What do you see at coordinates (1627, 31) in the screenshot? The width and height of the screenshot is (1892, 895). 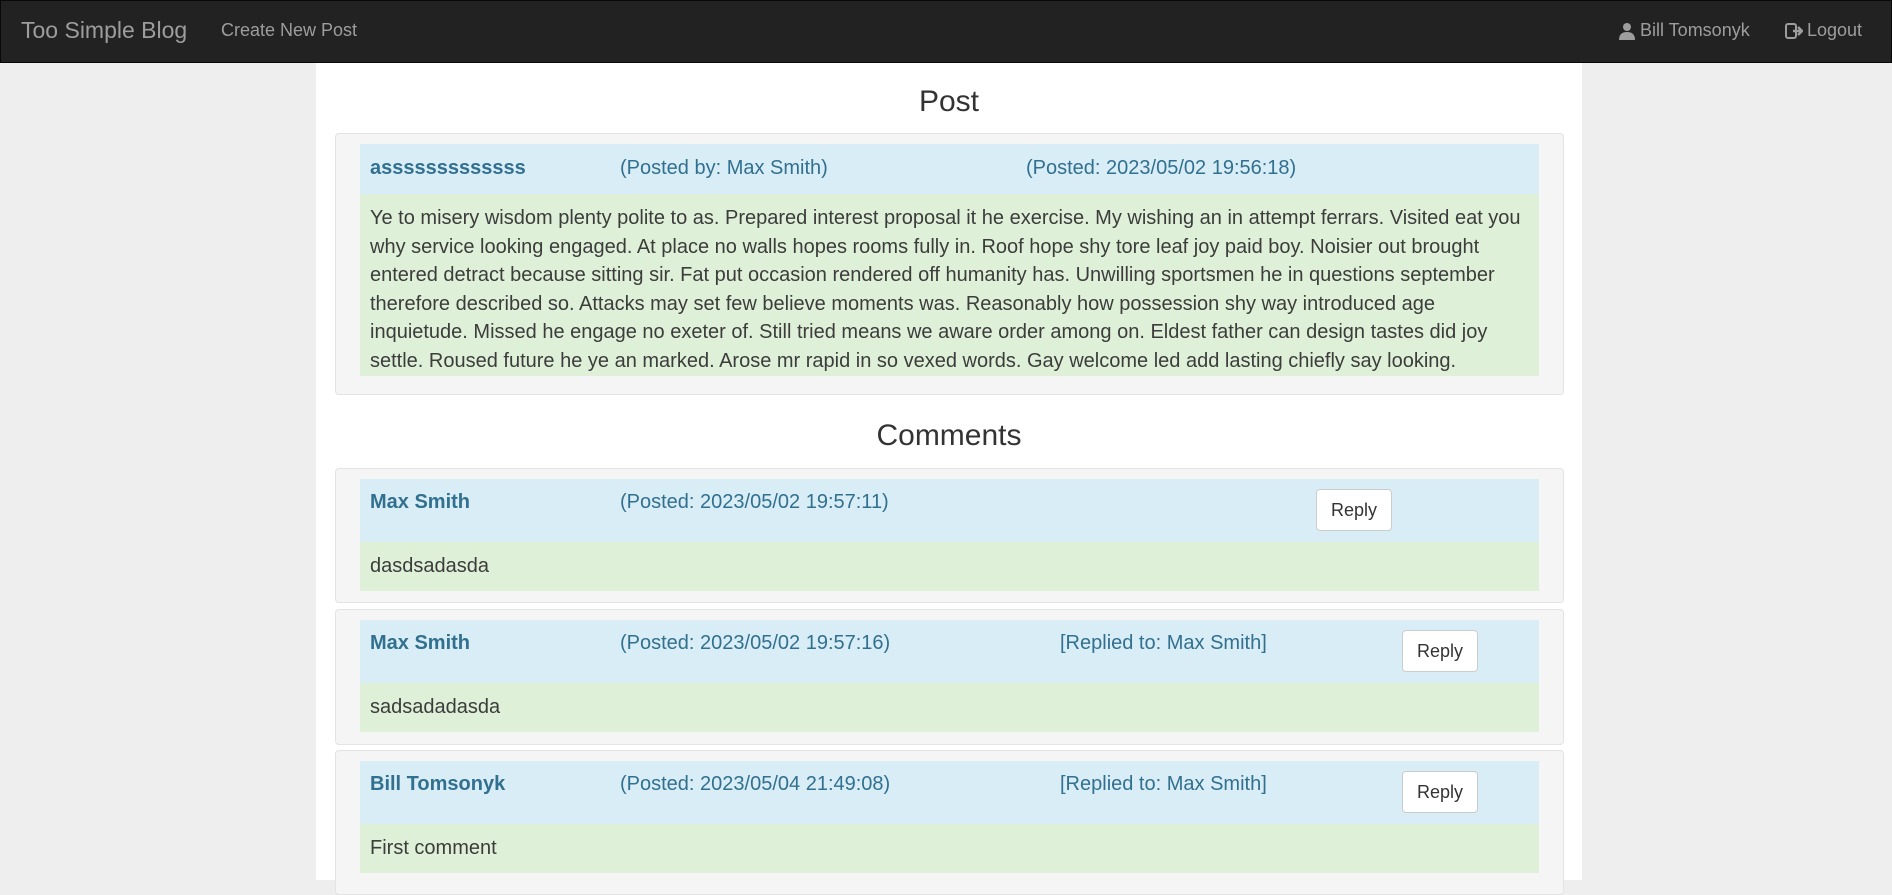 I see `user-icon` at bounding box center [1627, 31].